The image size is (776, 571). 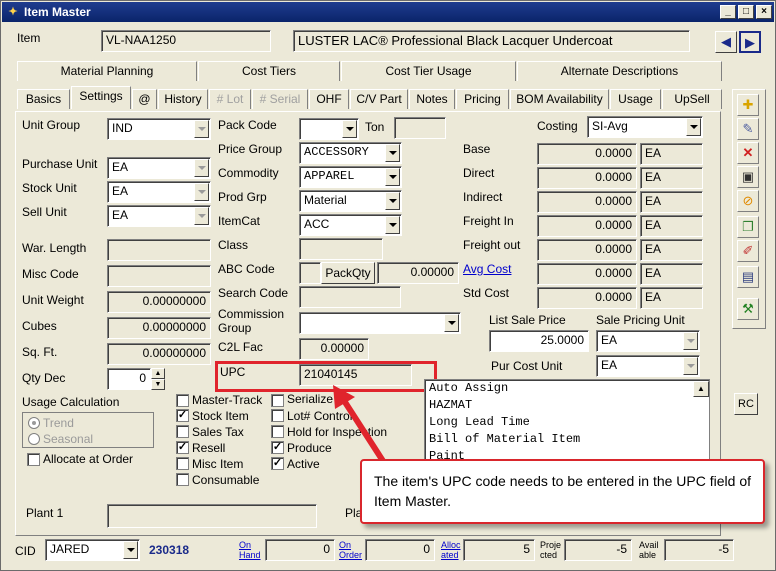 I want to click on consumable-checkbox, so click(x=182, y=479).